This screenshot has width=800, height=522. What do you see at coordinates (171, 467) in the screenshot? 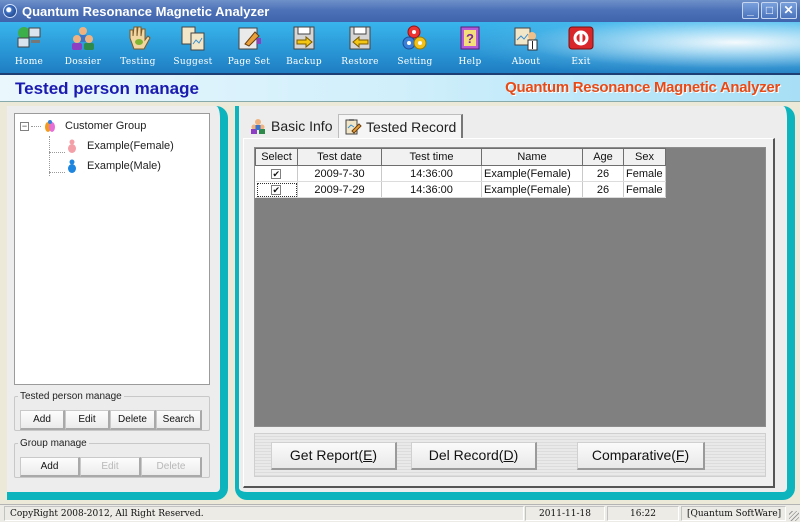
I see `group-delete-button: Delete` at bounding box center [171, 467].